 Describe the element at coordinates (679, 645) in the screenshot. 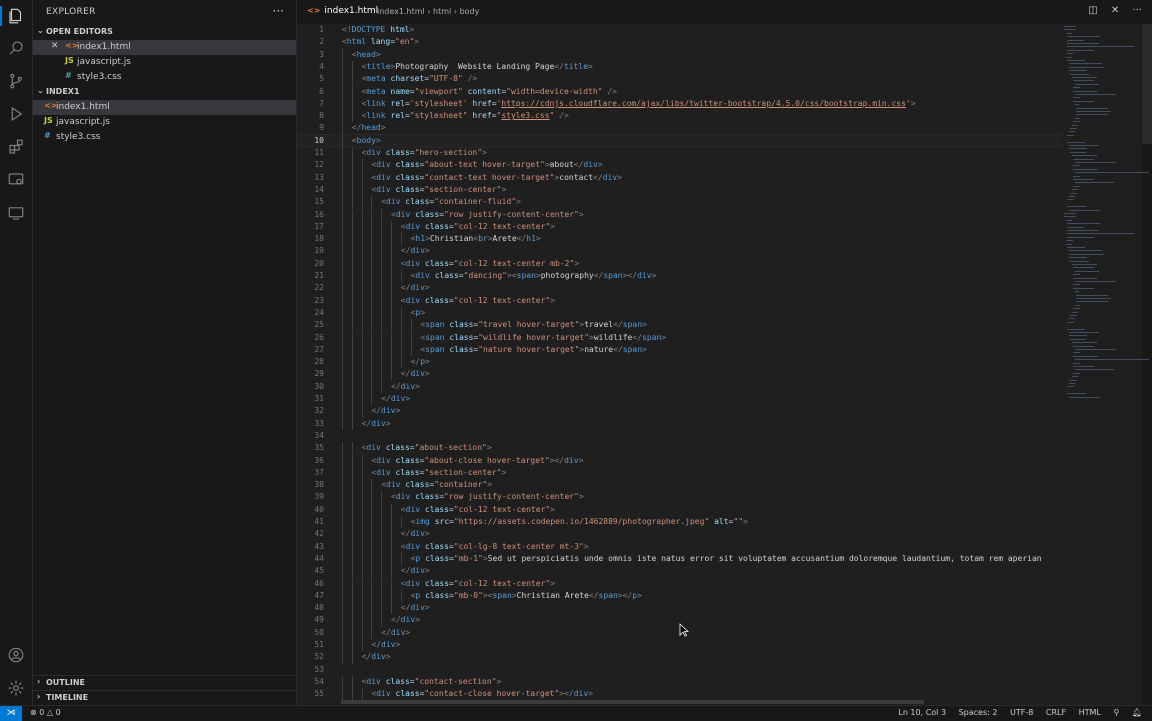

I see `code-line: 51 </div>` at that location.